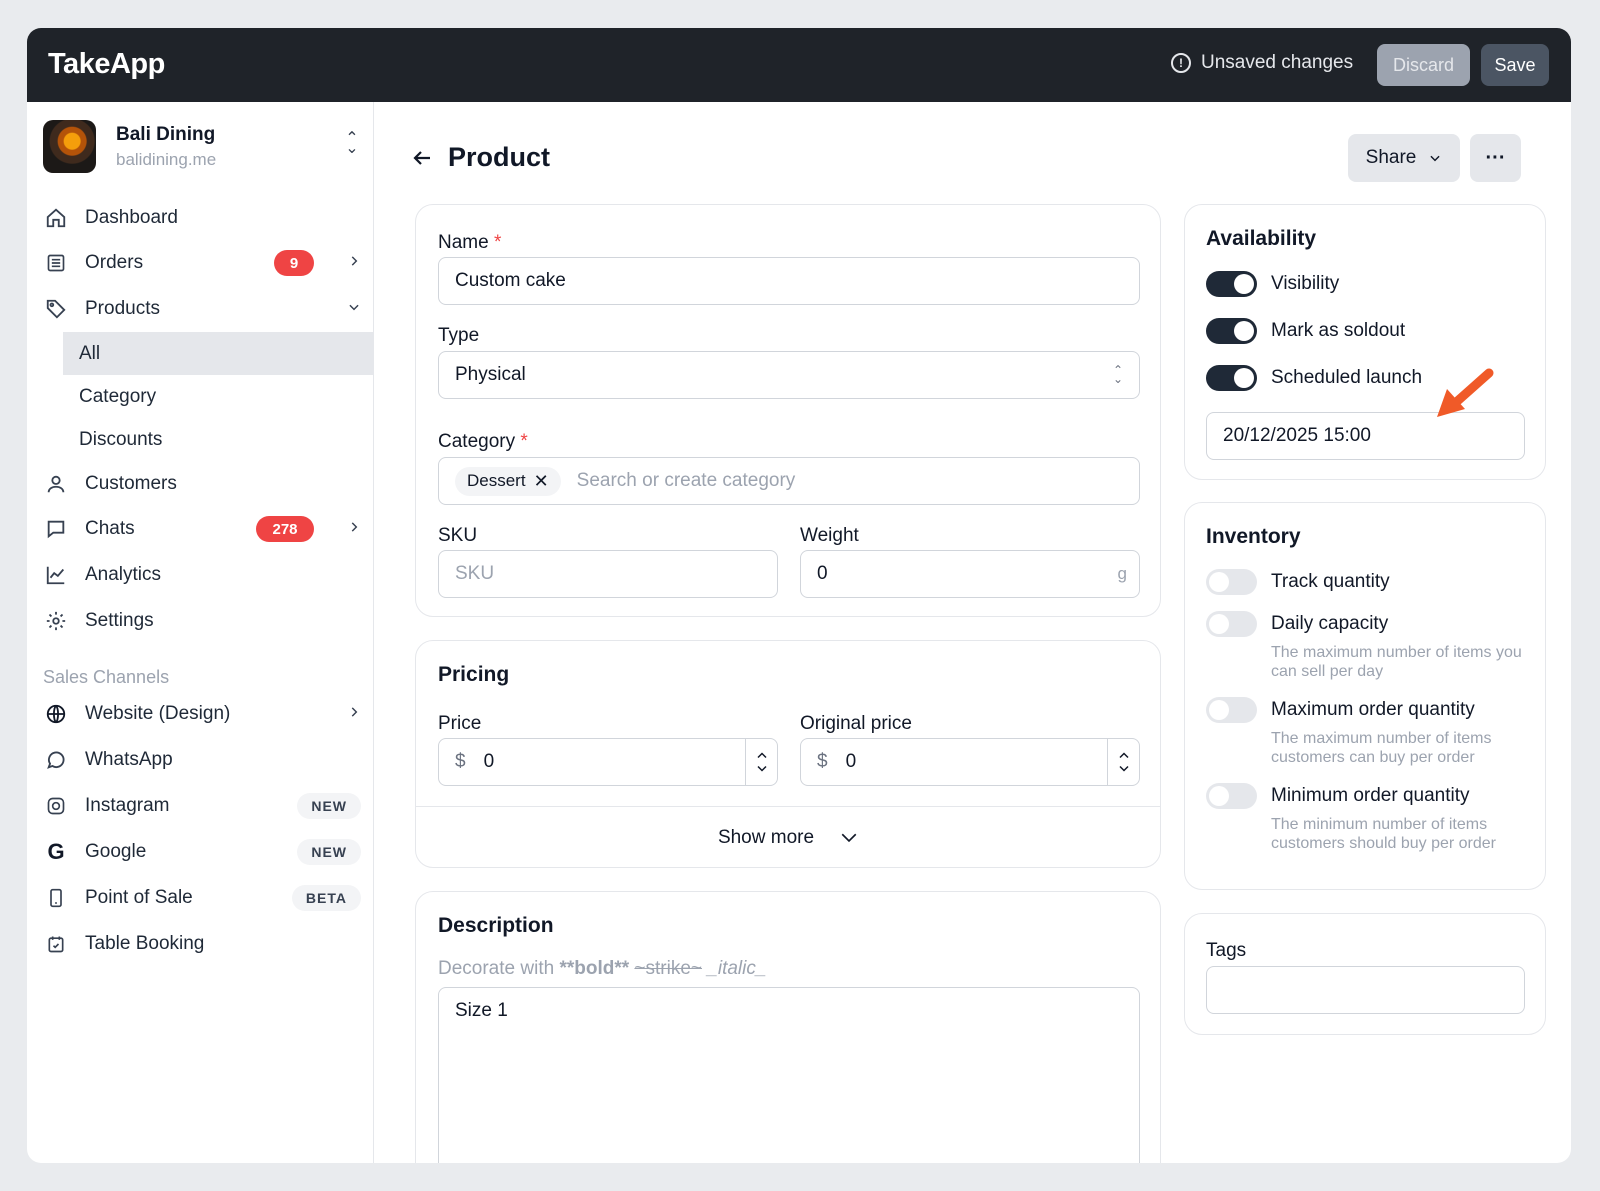  Describe the element at coordinates (1231, 331) in the screenshot. I see `soldout-toggle` at that location.